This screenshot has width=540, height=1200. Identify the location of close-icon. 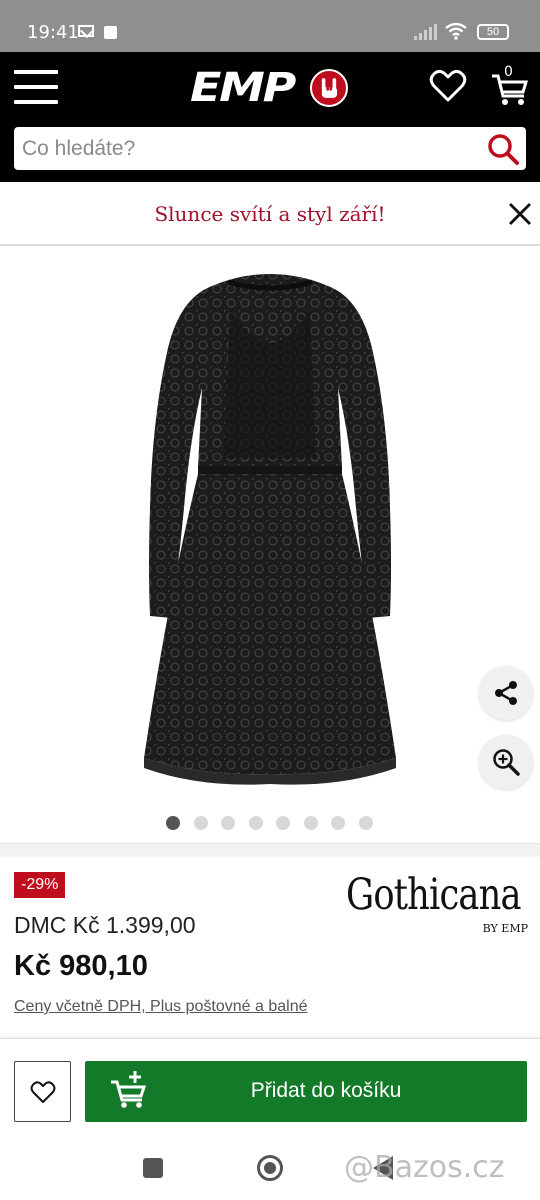
(520, 214).